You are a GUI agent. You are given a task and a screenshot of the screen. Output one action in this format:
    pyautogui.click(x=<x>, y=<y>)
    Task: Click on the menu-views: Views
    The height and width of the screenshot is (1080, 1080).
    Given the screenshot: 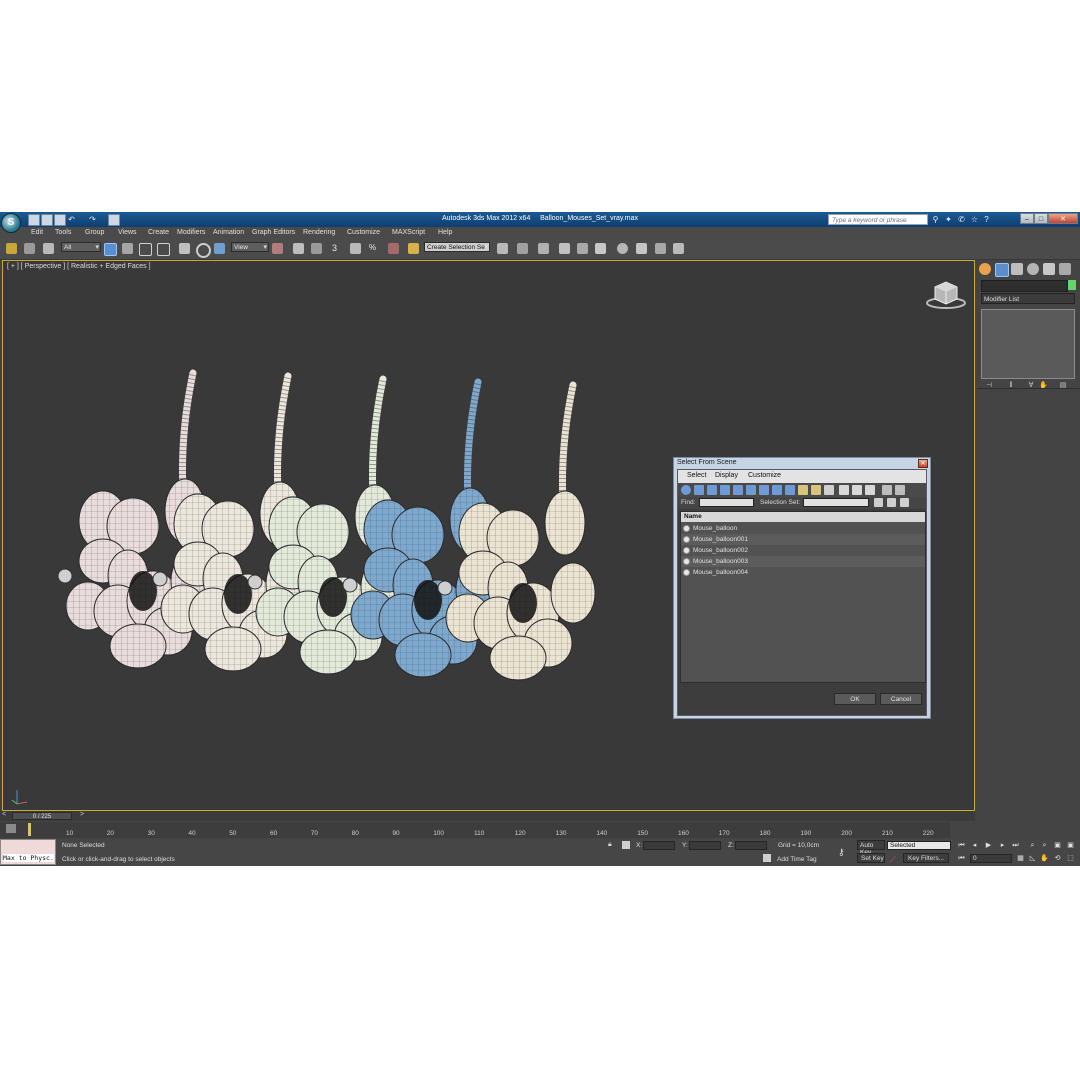 What is the action you would take?
    pyautogui.click(x=127, y=232)
    